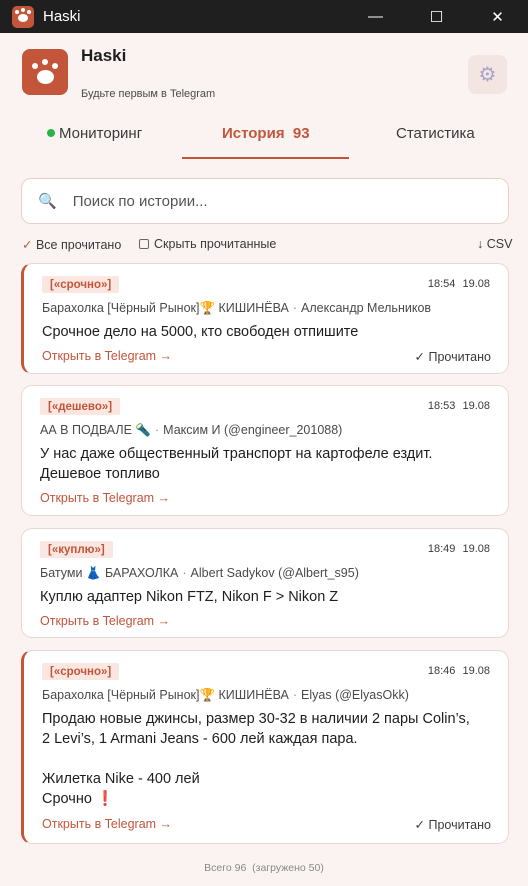 The image size is (528, 886). Describe the element at coordinates (47, 201) in the screenshot. I see `search-icon: 🔍` at that location.